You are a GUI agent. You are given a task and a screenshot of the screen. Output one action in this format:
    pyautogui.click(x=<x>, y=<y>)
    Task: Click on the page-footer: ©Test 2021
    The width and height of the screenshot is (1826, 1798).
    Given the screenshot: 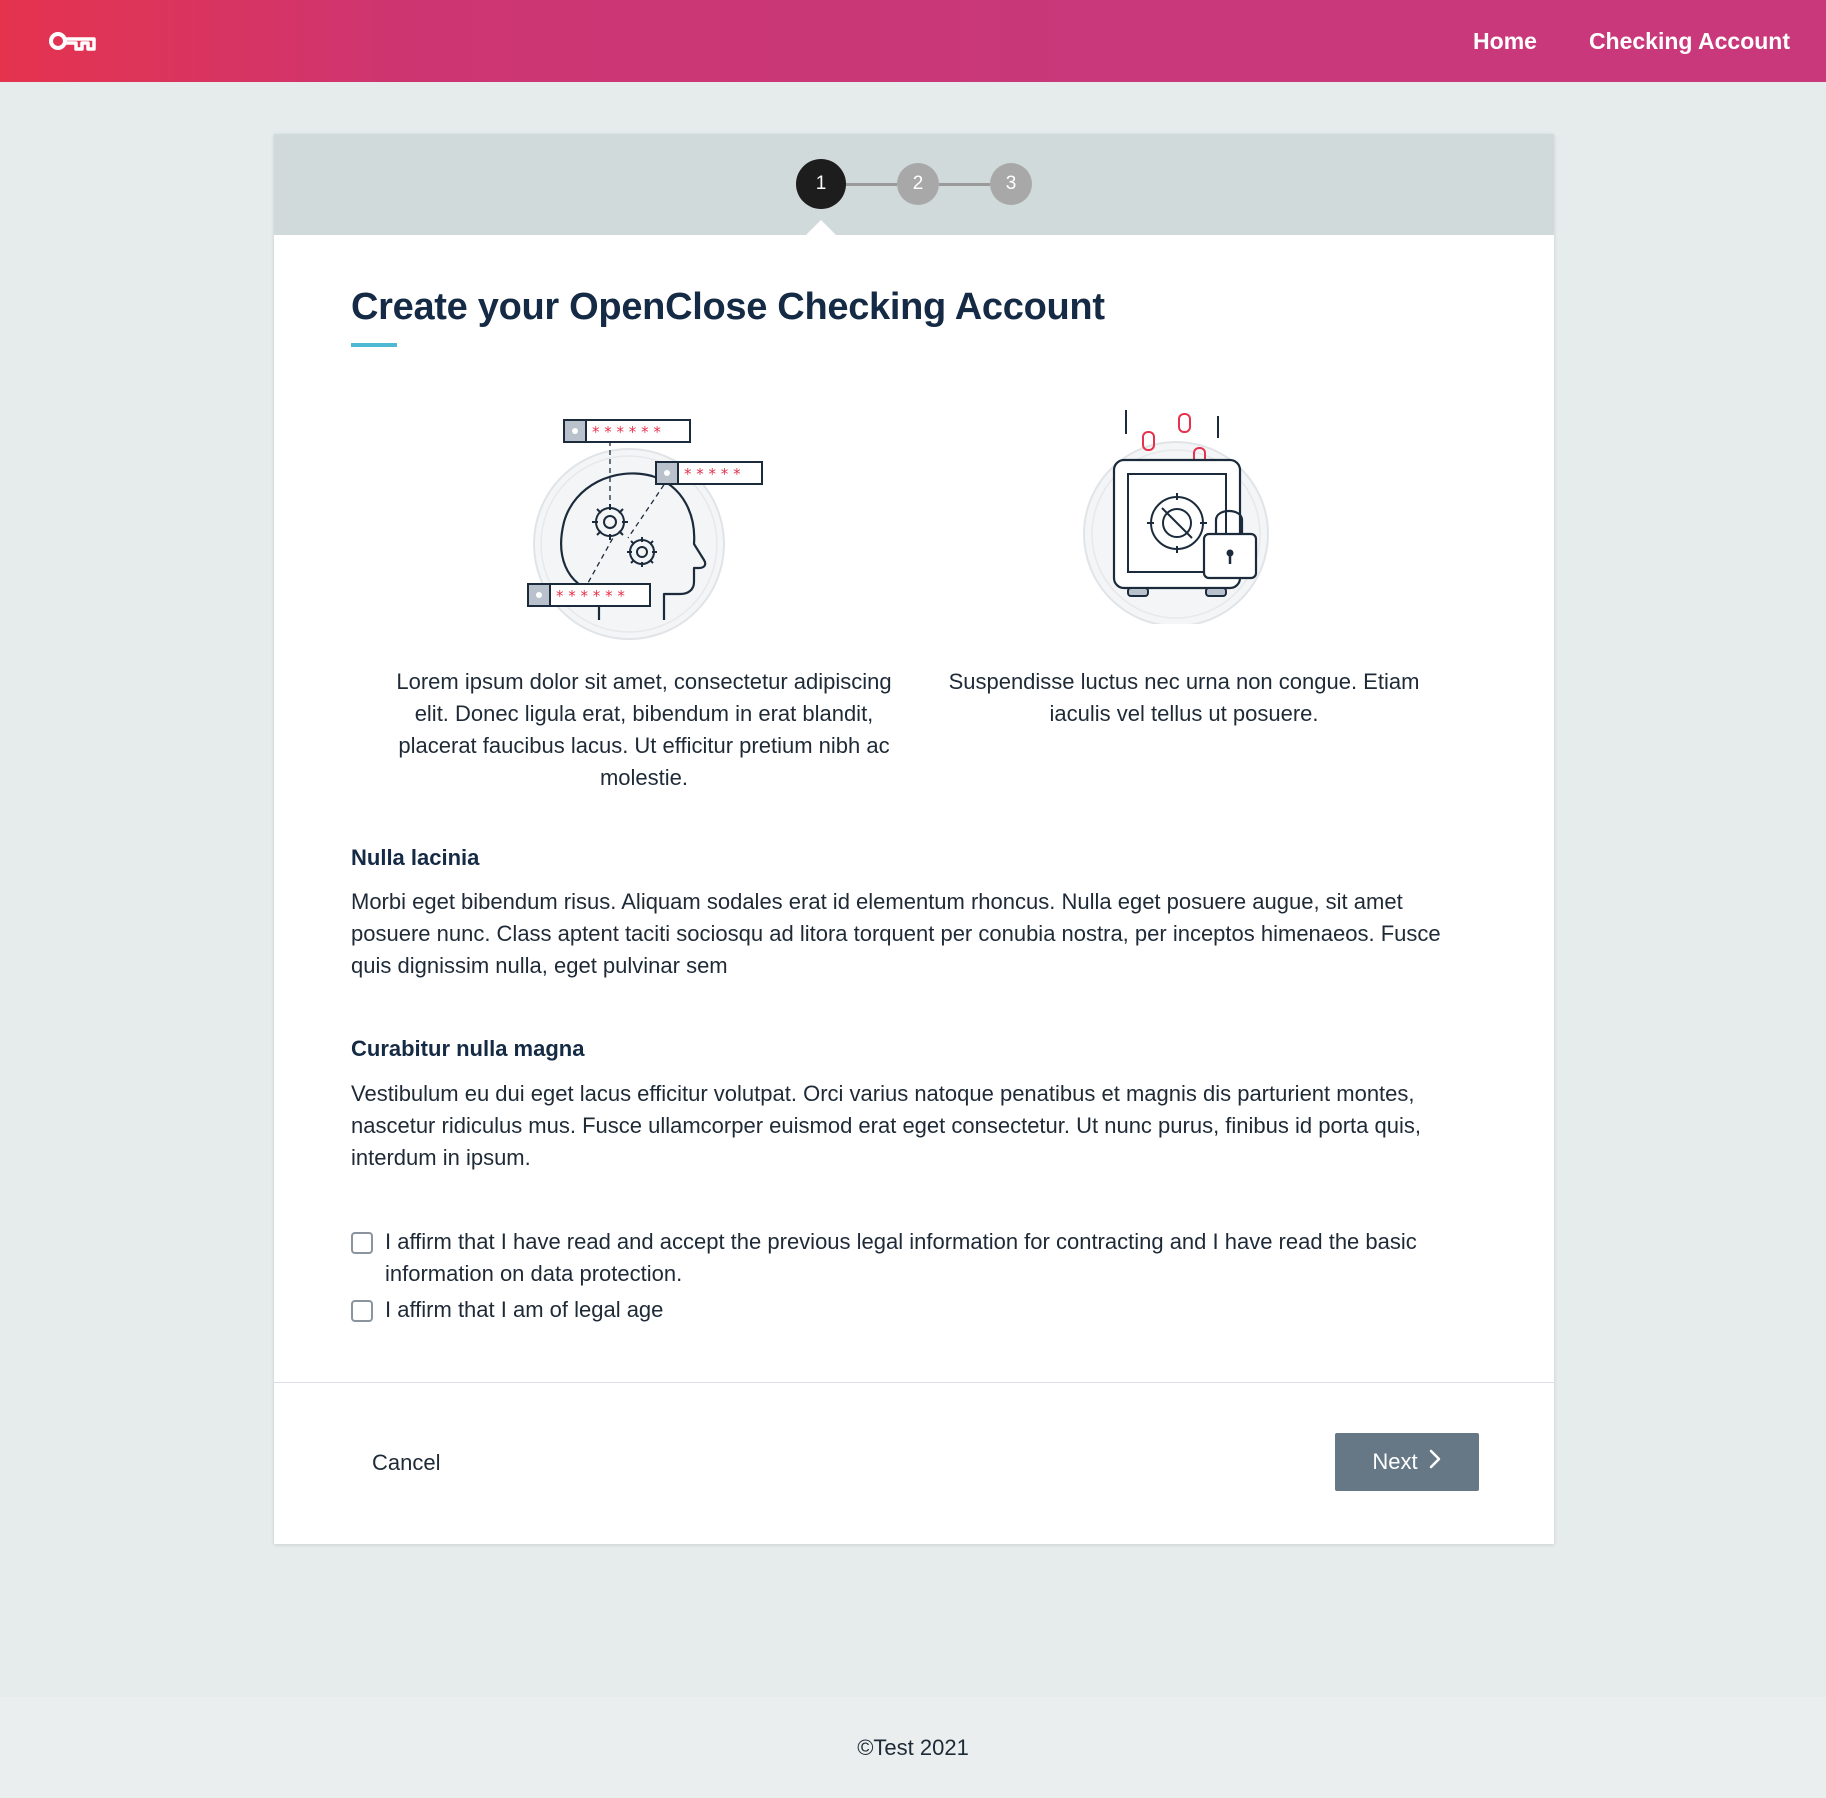 What is the action you would take?
    pyautogui.click(x=913, y=1747)
    